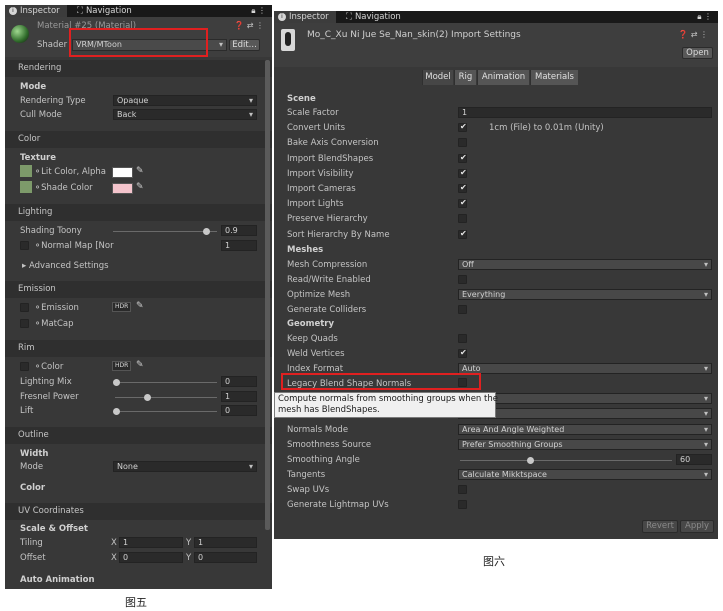  What do you see at coordinates (660, 526) in the screenshot?
I see `revert-button: Revert` at bounding box center [660, 526].